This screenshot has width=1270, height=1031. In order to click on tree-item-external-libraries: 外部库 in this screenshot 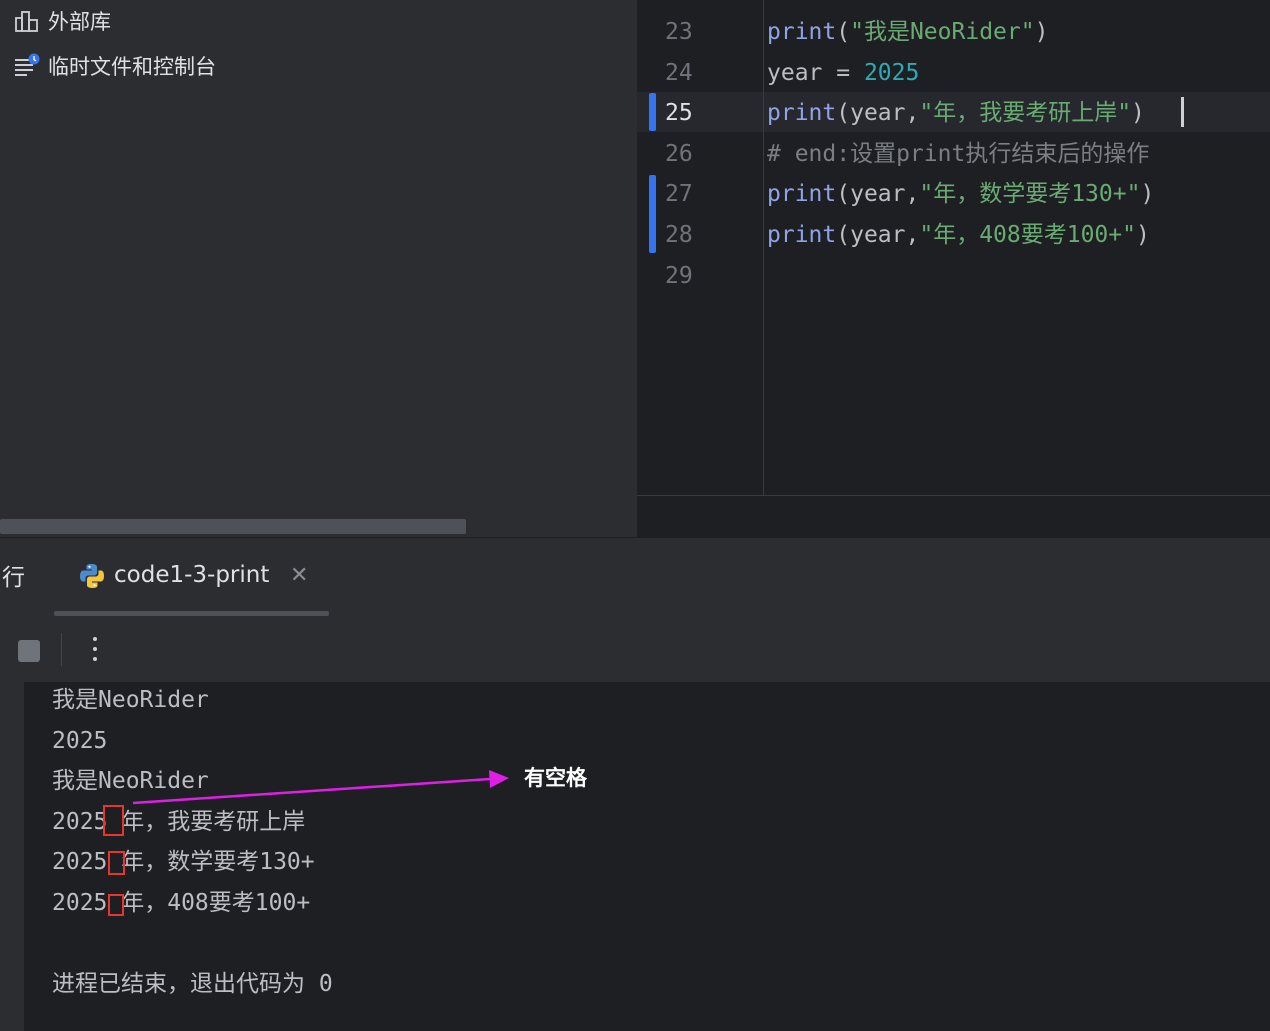, I will do `click(62, 21)`.